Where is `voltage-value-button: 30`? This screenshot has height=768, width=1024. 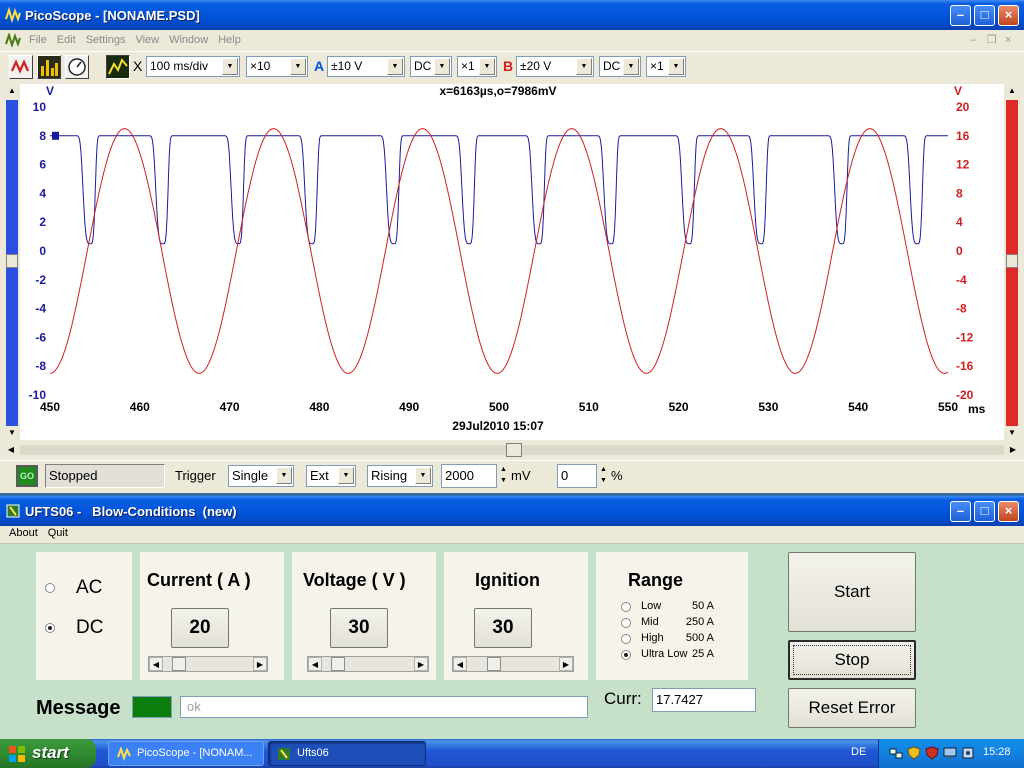 voltage-value-button: 30 is located at coordinates (359, 628).